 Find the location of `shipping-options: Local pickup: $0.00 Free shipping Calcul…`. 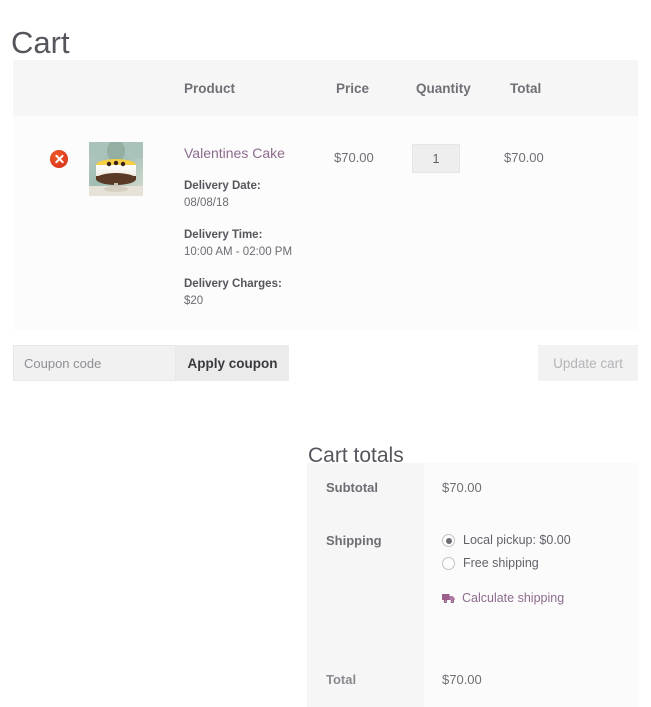

shipping-options: Local pickup: $0.00 Free shipping Calcul… is located at coordinates (531, 565).